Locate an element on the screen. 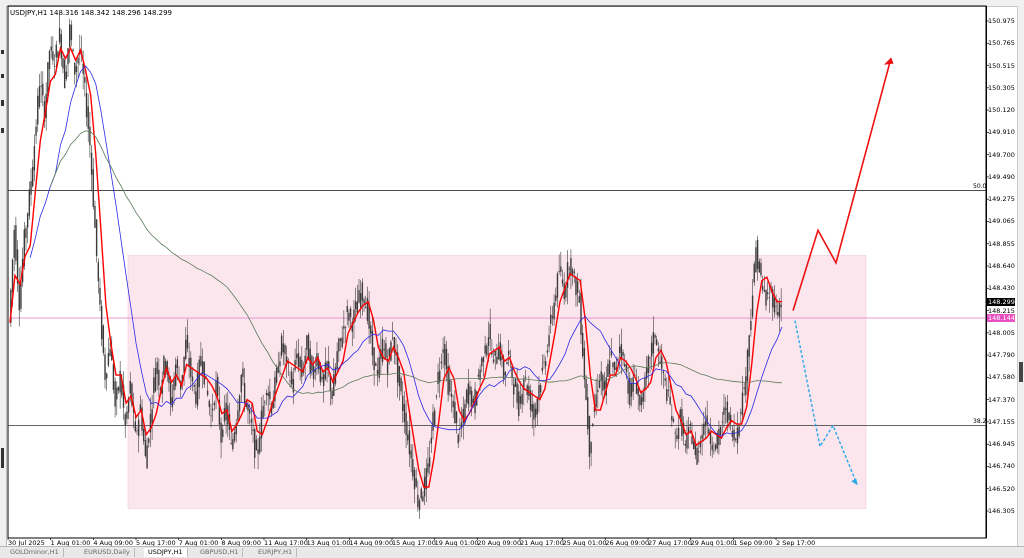 Image resolution: width=1024 pixels, height=558 pixels. tab-eurusd-daily: EURUSD,Daily is located at coordinates (107, 552).